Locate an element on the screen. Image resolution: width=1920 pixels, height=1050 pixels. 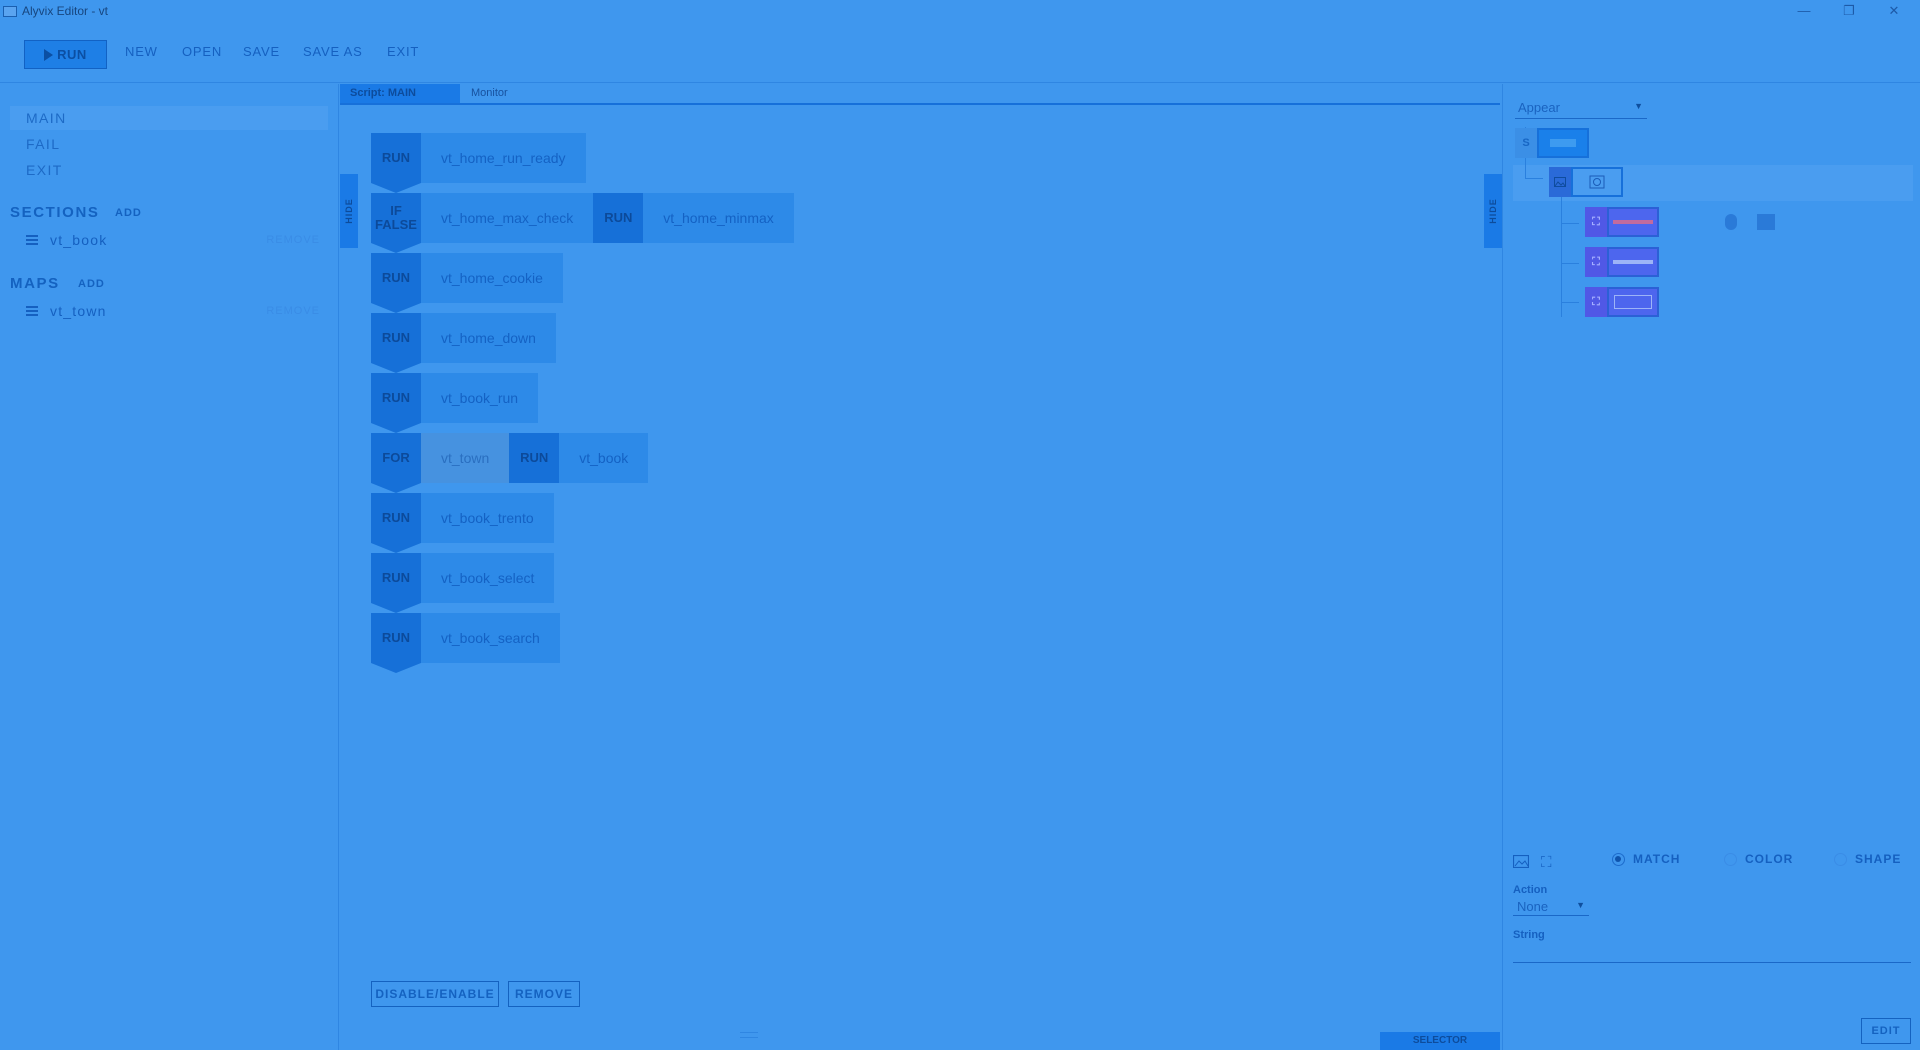
edit-button: EDIT is located at coordinates (1886, 1031).